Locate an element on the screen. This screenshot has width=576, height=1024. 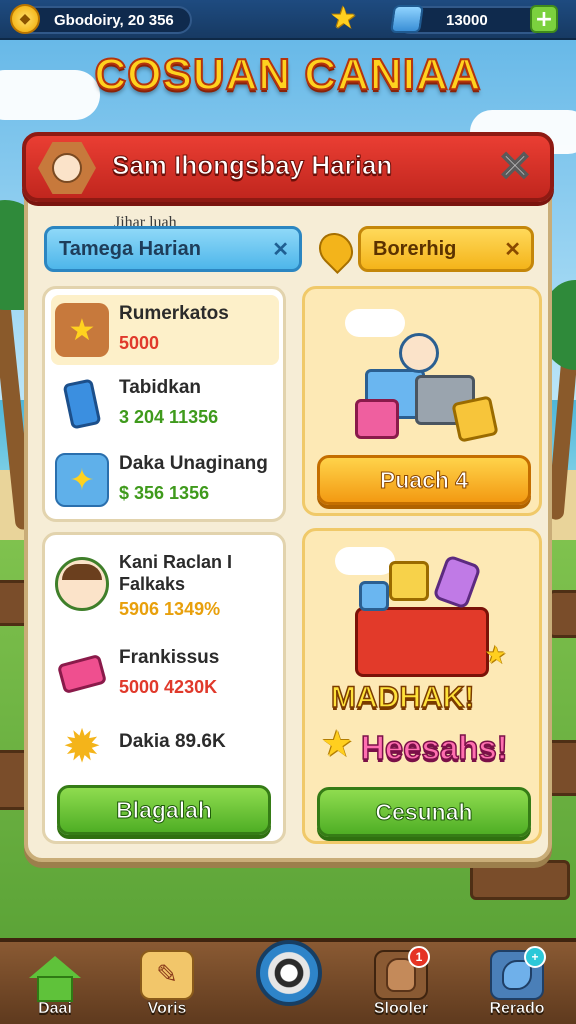
item-name: Daka Unaginang is located at coordinates (193, 463).